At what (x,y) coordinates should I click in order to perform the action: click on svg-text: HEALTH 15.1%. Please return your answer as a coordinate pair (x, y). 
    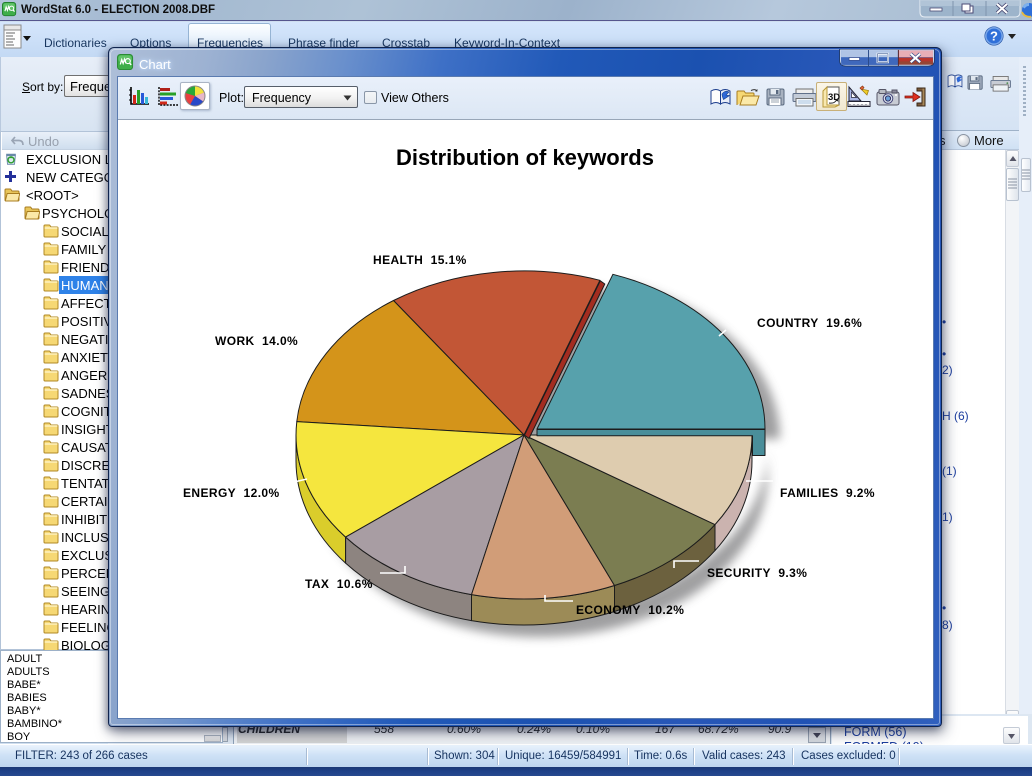
    Looking at the image, I should click on (420, 260).